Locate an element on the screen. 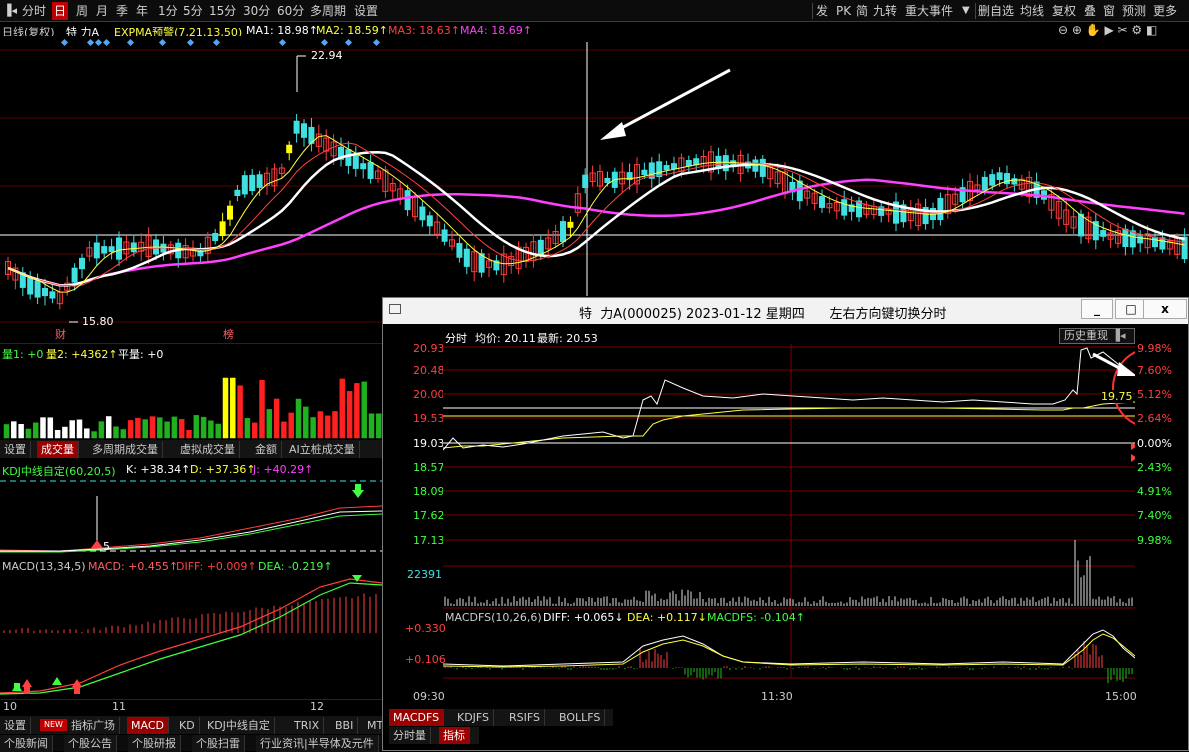  tab-multi-volume: 多周期成交量 is located at coordinates (125, 449).